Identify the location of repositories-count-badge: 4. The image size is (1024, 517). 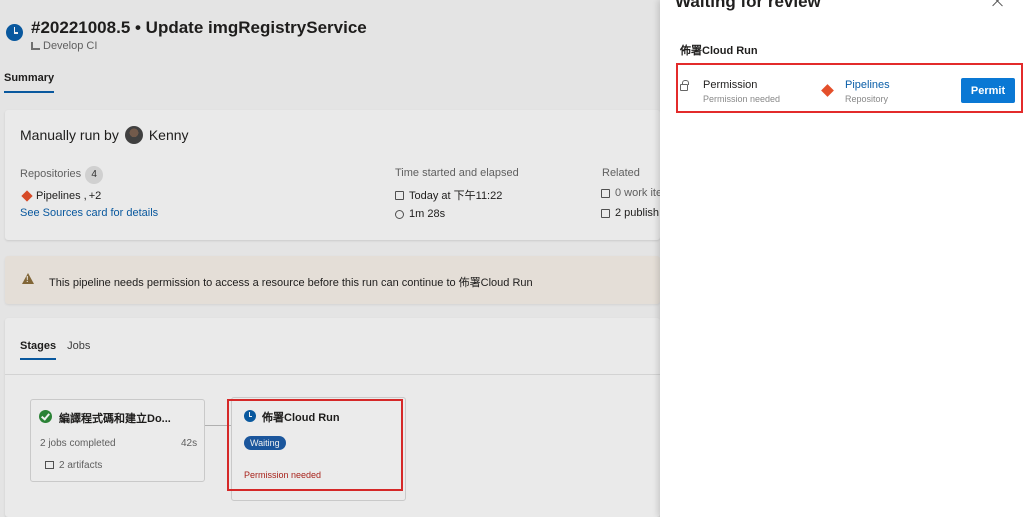
(94, 175).